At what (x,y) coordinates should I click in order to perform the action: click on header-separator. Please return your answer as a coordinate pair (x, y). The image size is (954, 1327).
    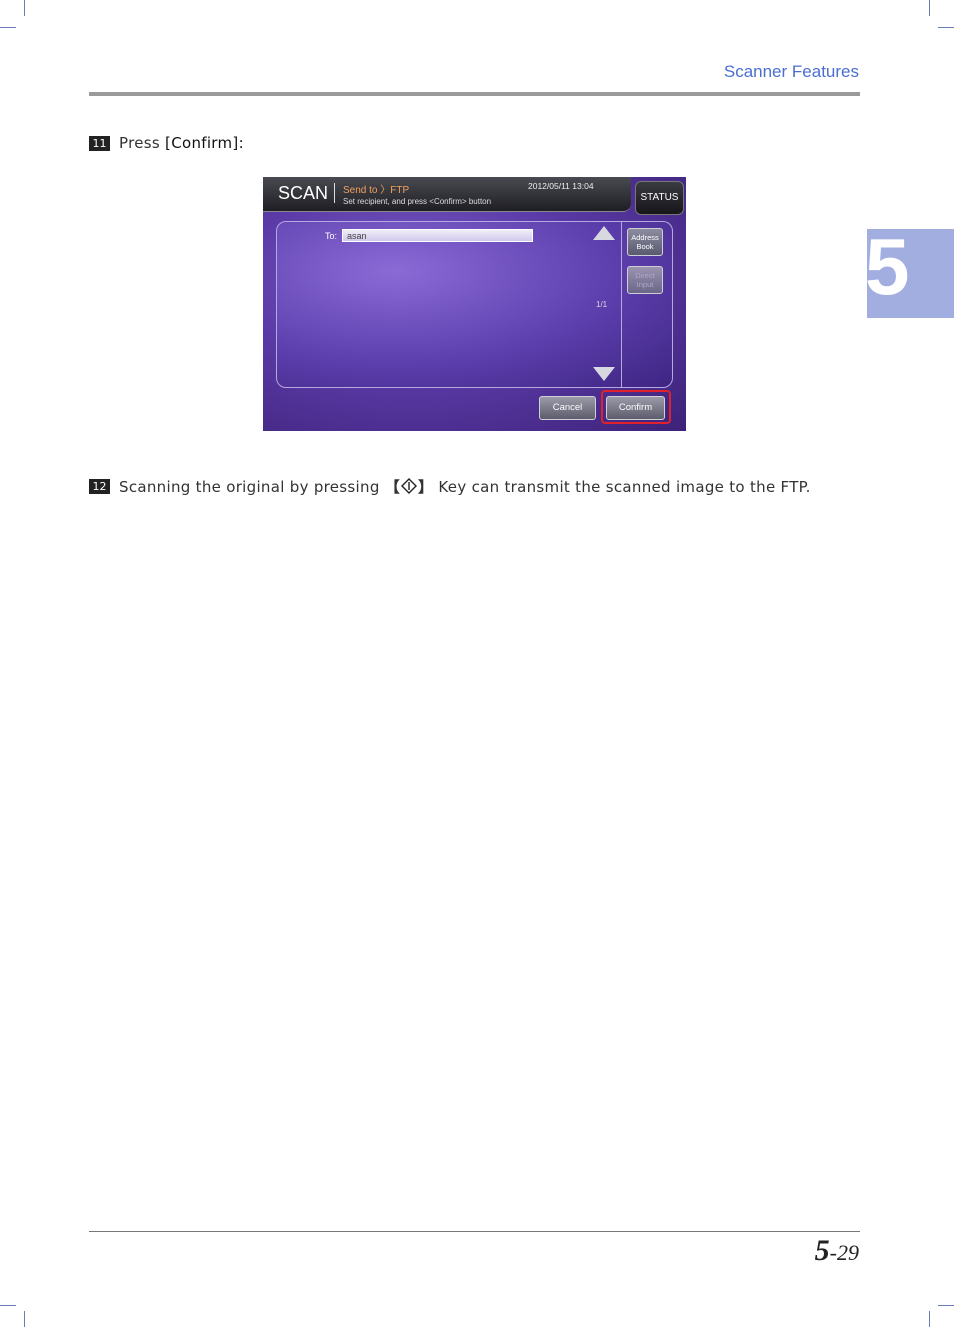
    Looking at the image, I should click on (334, 193).